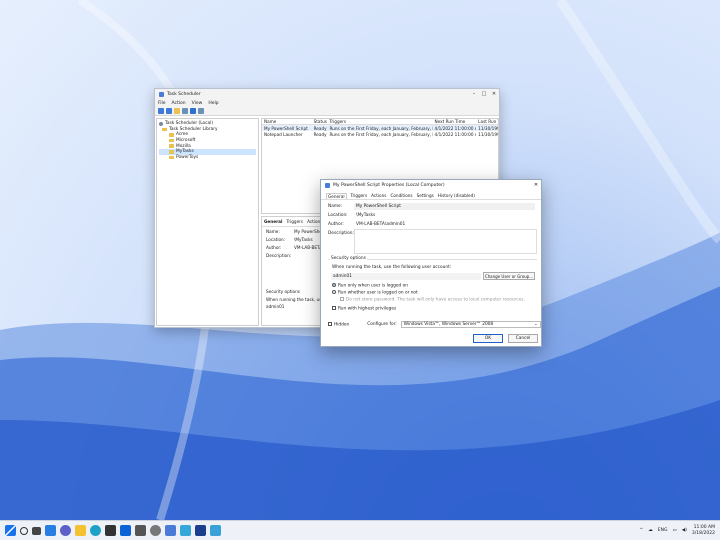  I want to click on menu-action: Action, so click(179, 103).